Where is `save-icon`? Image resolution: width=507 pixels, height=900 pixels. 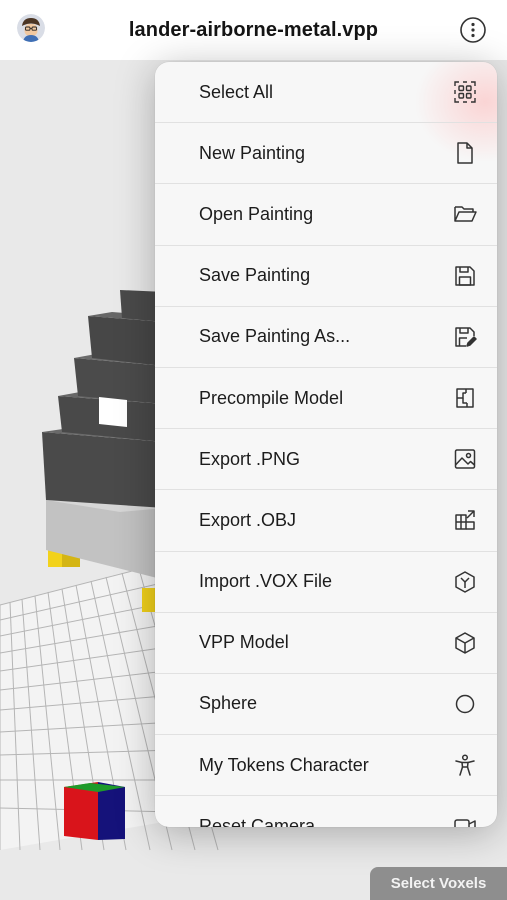
save-icon is located at coordinates (465, 276).